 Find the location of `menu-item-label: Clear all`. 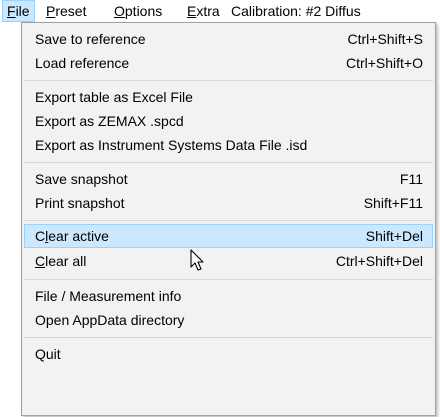

menu-item-label: Clear all is located at coordinates (60, 261).